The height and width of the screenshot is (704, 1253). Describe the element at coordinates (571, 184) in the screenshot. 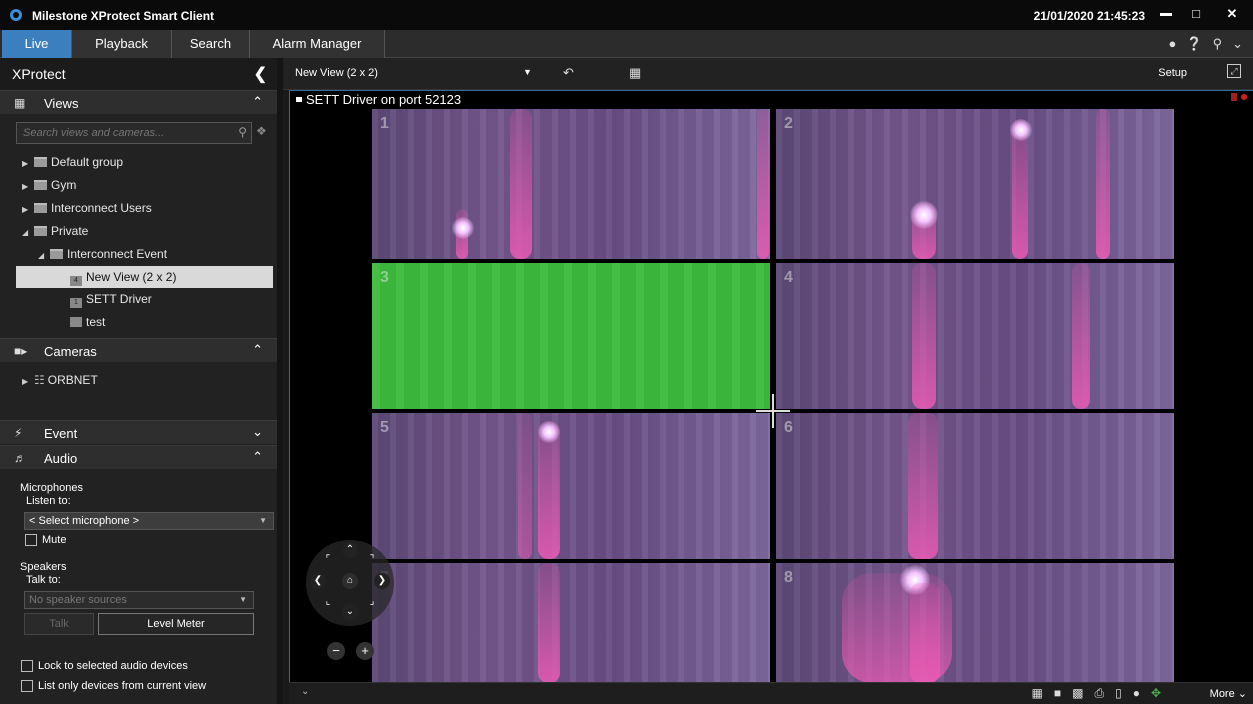

I see `camera-cell-1: 1` at that location.